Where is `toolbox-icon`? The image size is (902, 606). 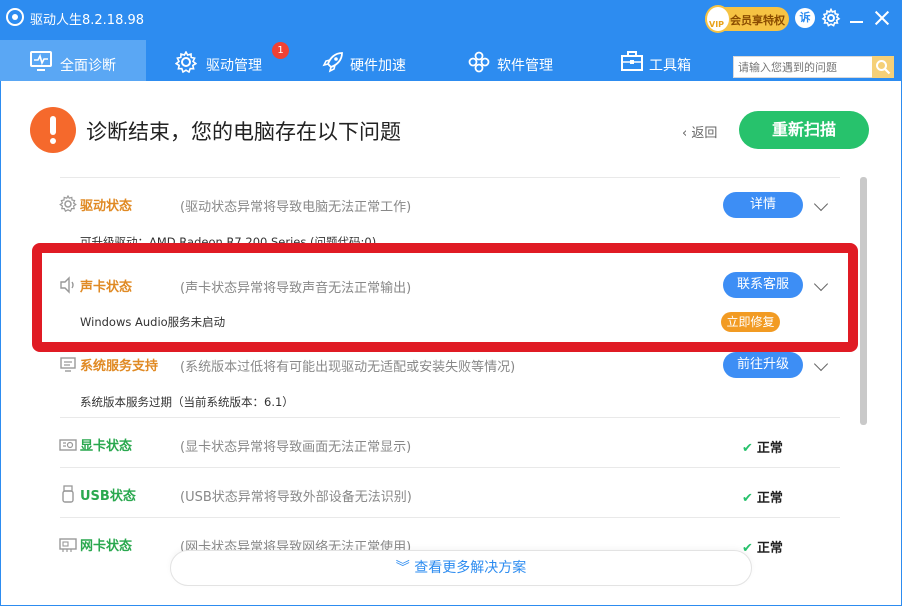
toolbox-icon is located at coordinates (632, 61).